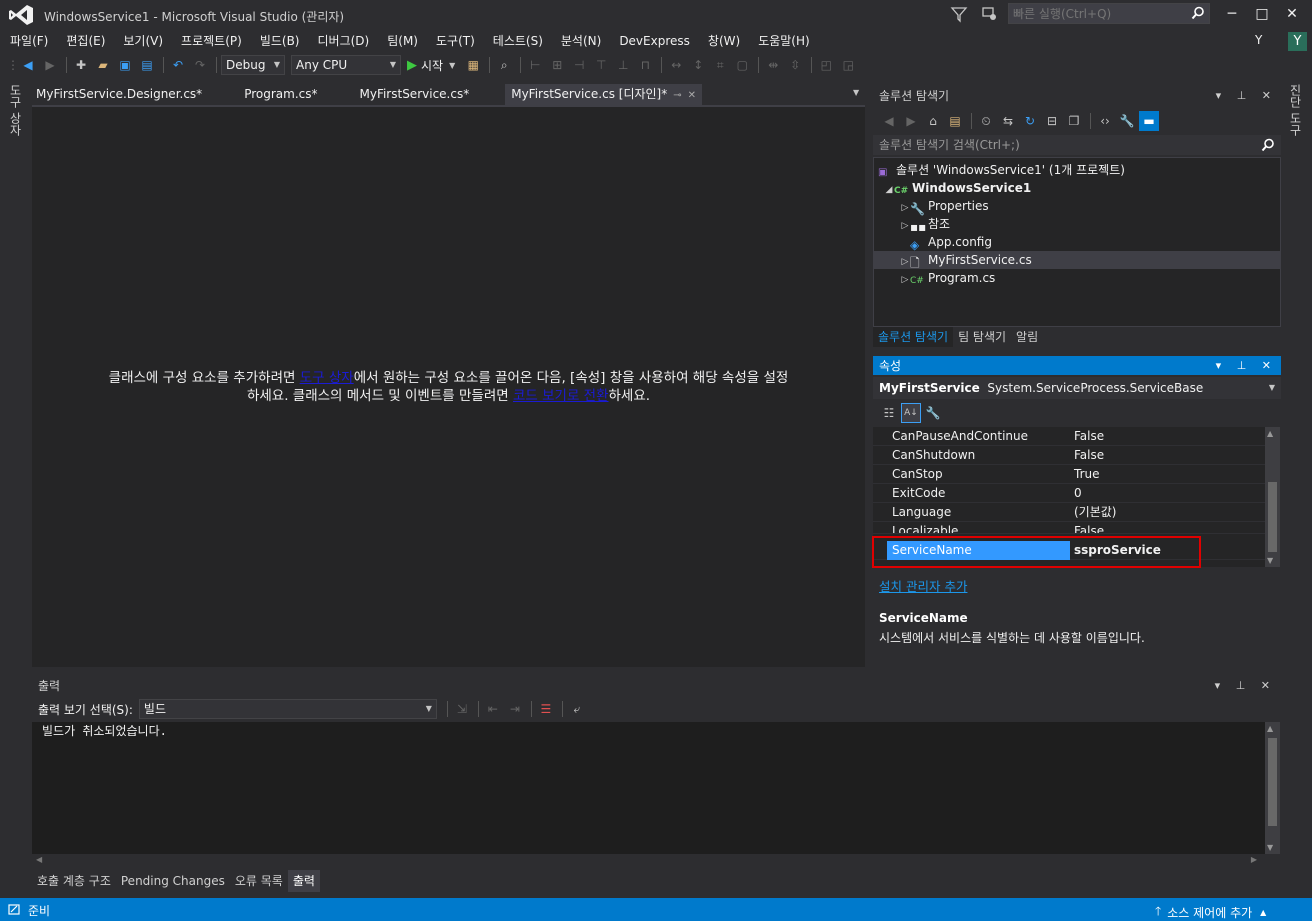 This screenshot has width=1312, height=921. What do you see at coordinates (1077, 170) in the screenshot?
I see `tree-item-solution: ▣ 솔루션 'WindowsService1' (1개 프로젝트)` at bounding box center [1077, 170].